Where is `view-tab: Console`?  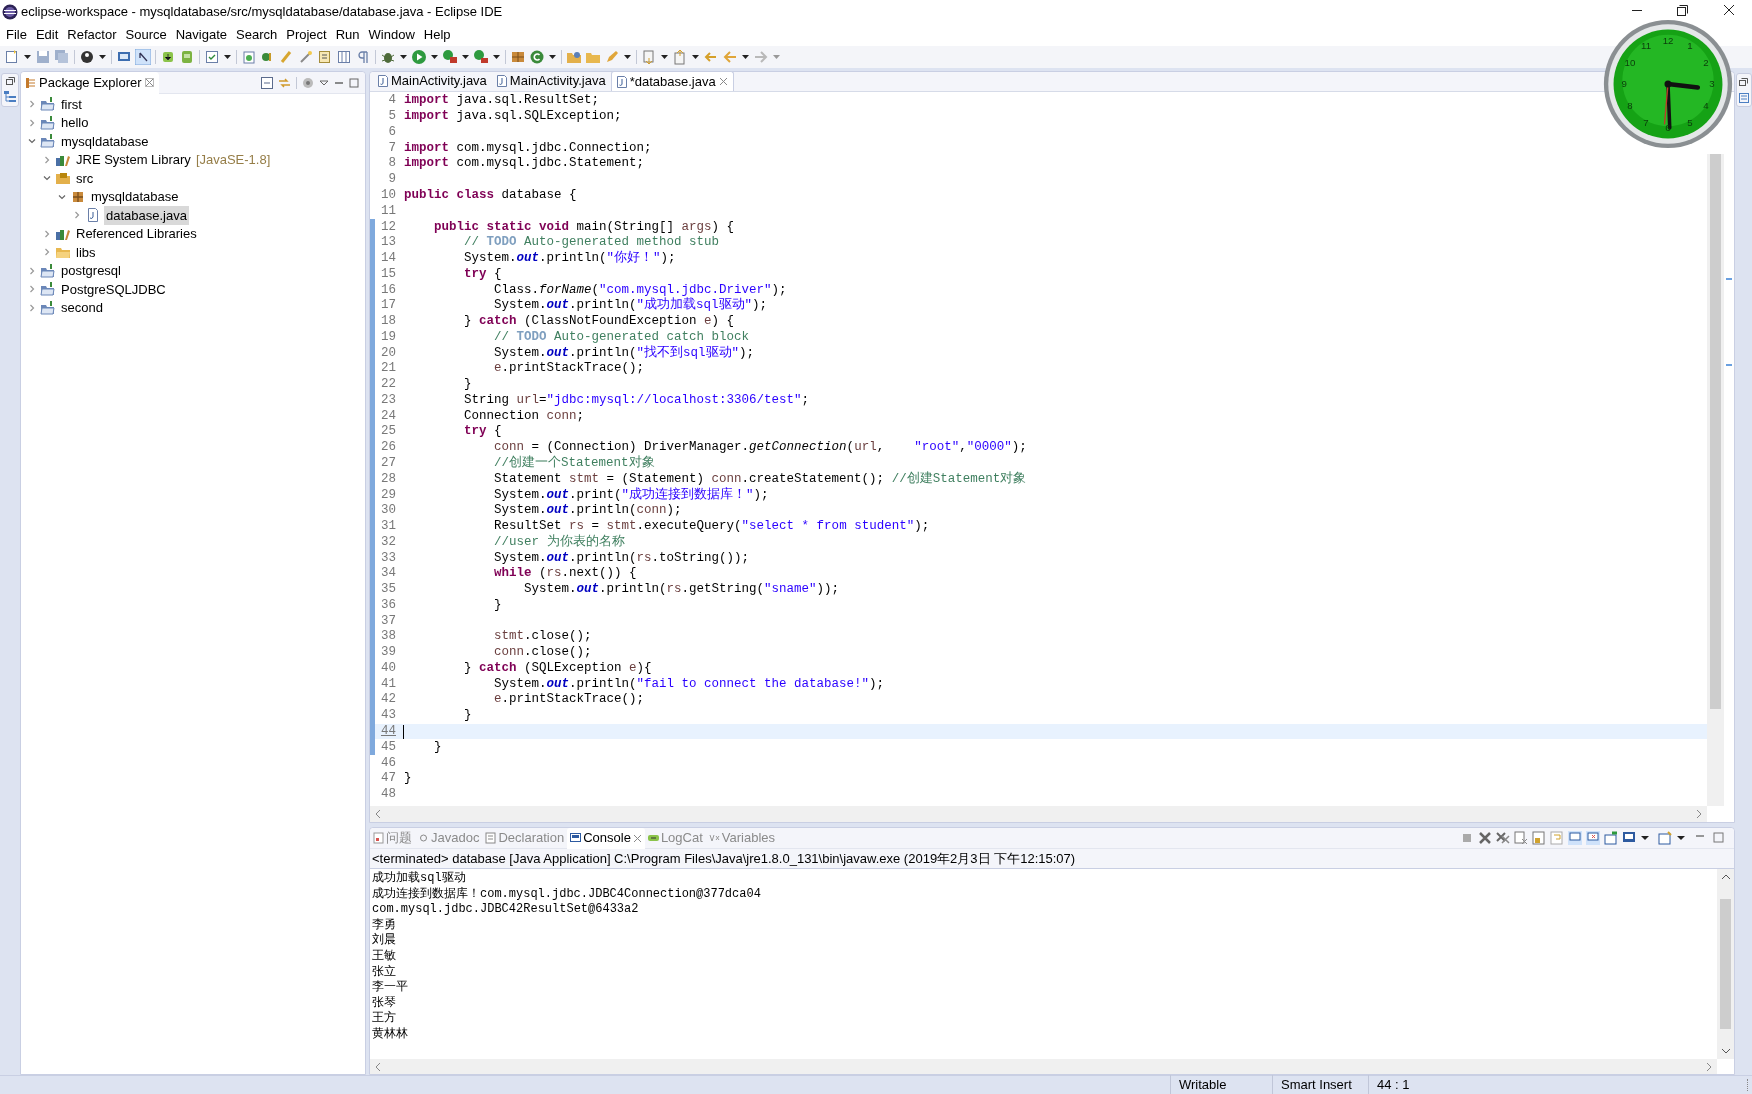
view-tab: Console is located at coordinates (606, 838).